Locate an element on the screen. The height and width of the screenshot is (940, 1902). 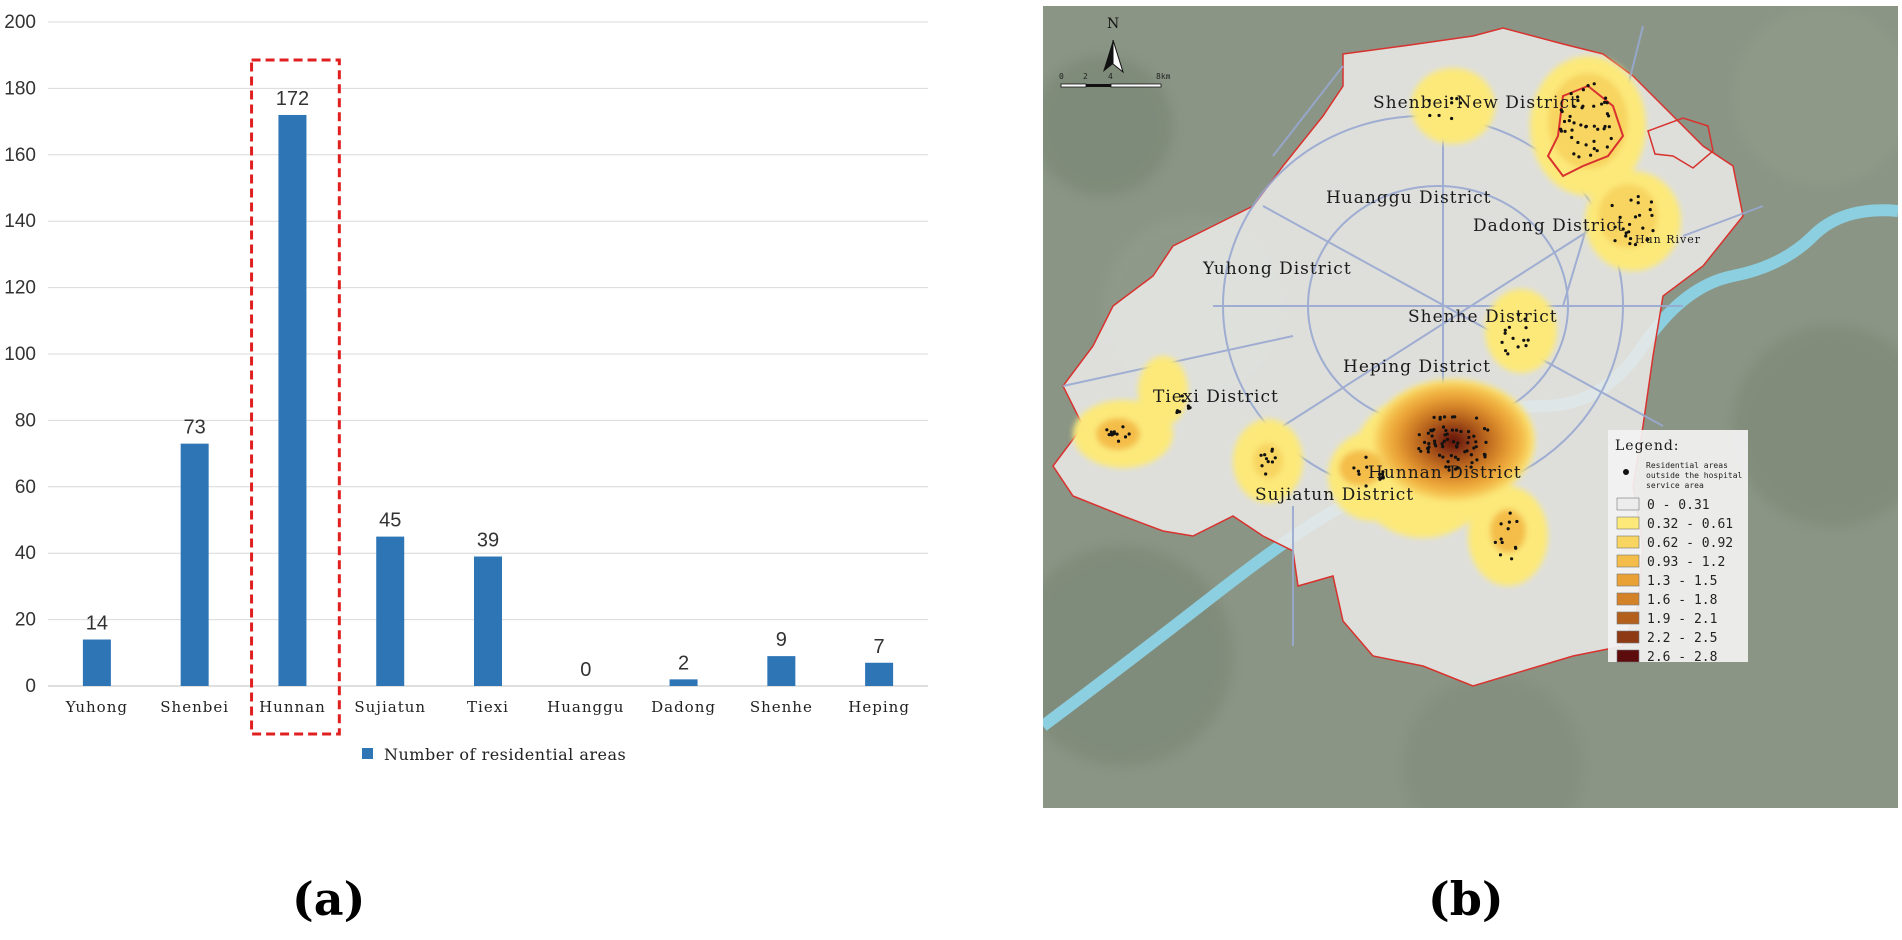
label-heping: Heping District is located at coordinates (1417, 367).